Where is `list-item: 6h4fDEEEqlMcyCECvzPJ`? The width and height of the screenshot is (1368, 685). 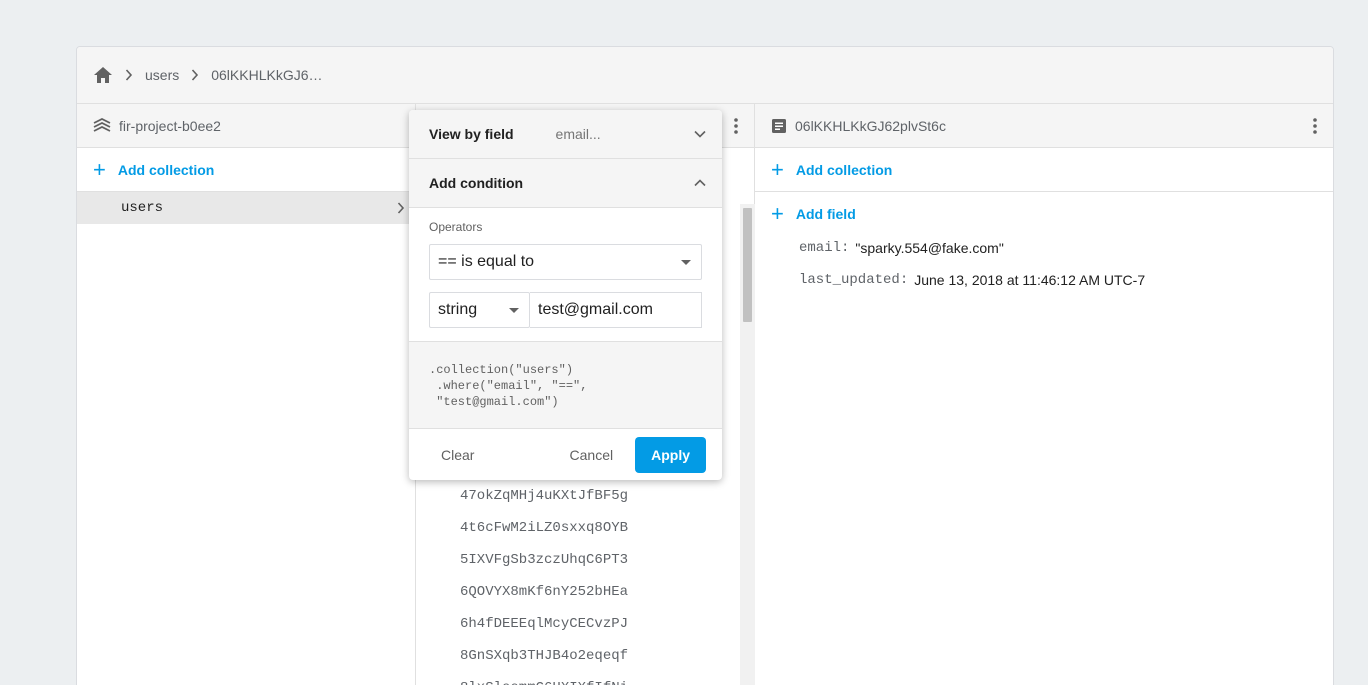 list-item: 6h4fDEEEqlMcyCECvzPJ is located at coordinates (578, 624).